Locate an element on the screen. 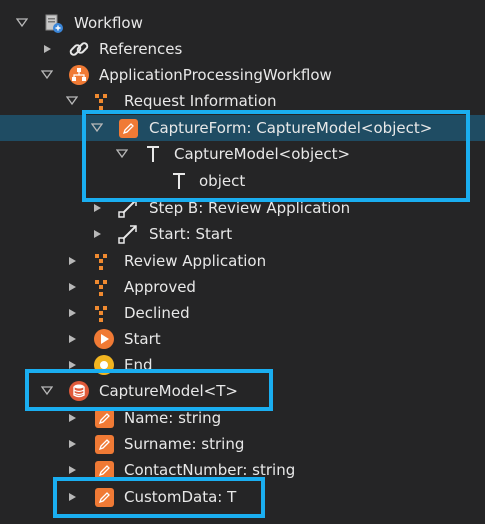 The height and width of the screenshot is (524, 485). tree-row-workflow: Workflow is located at coordinates (242, 23).